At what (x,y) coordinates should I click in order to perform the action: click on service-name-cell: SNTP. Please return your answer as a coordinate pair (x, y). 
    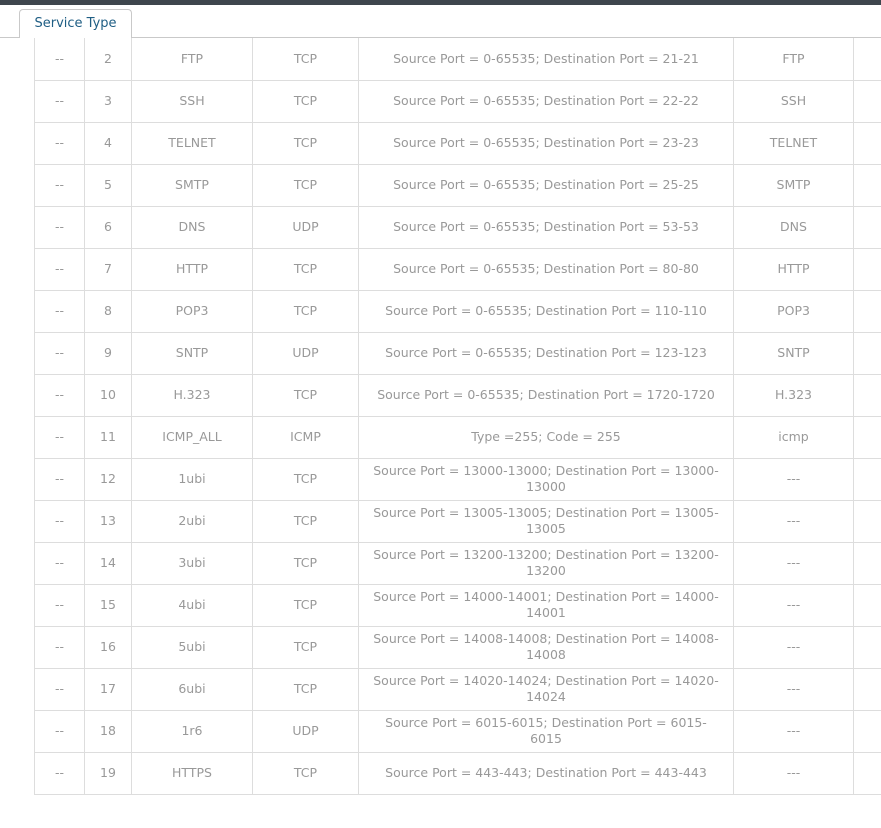
    Looking at the image, I should click on (192, 353).